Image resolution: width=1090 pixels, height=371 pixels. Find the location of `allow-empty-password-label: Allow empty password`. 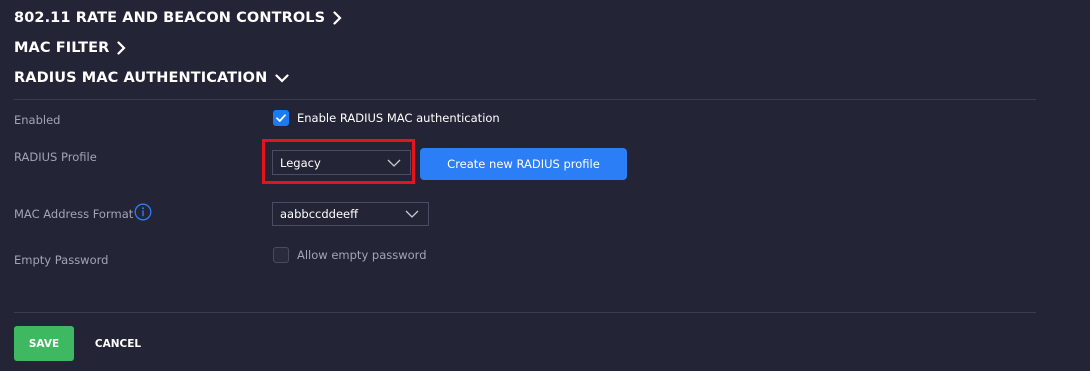

allow-empty-password-label: Allow empty password is located at coordinates (362, 255).